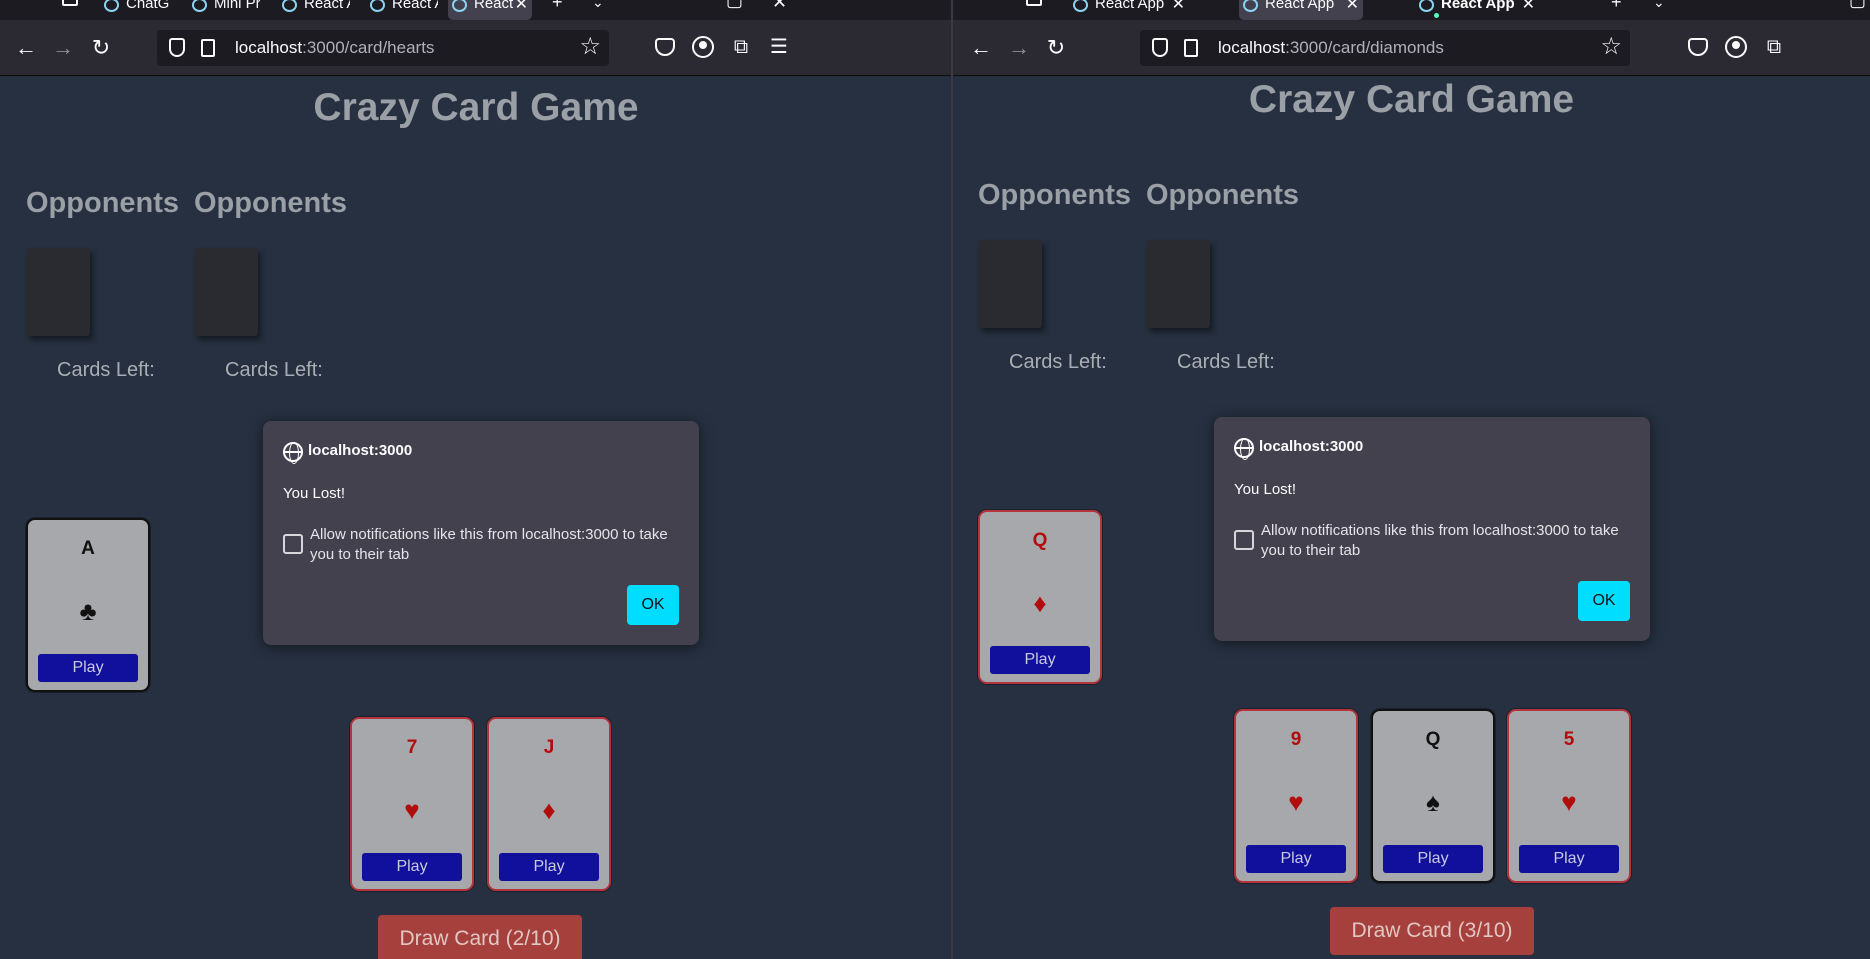 Image resolution: width=1870 pixels, height=959 pixels. What do you see at coordinates (779, 6) in the screenshot?
I see `close-window-icon: ✕` at bounding box center [779, 6].